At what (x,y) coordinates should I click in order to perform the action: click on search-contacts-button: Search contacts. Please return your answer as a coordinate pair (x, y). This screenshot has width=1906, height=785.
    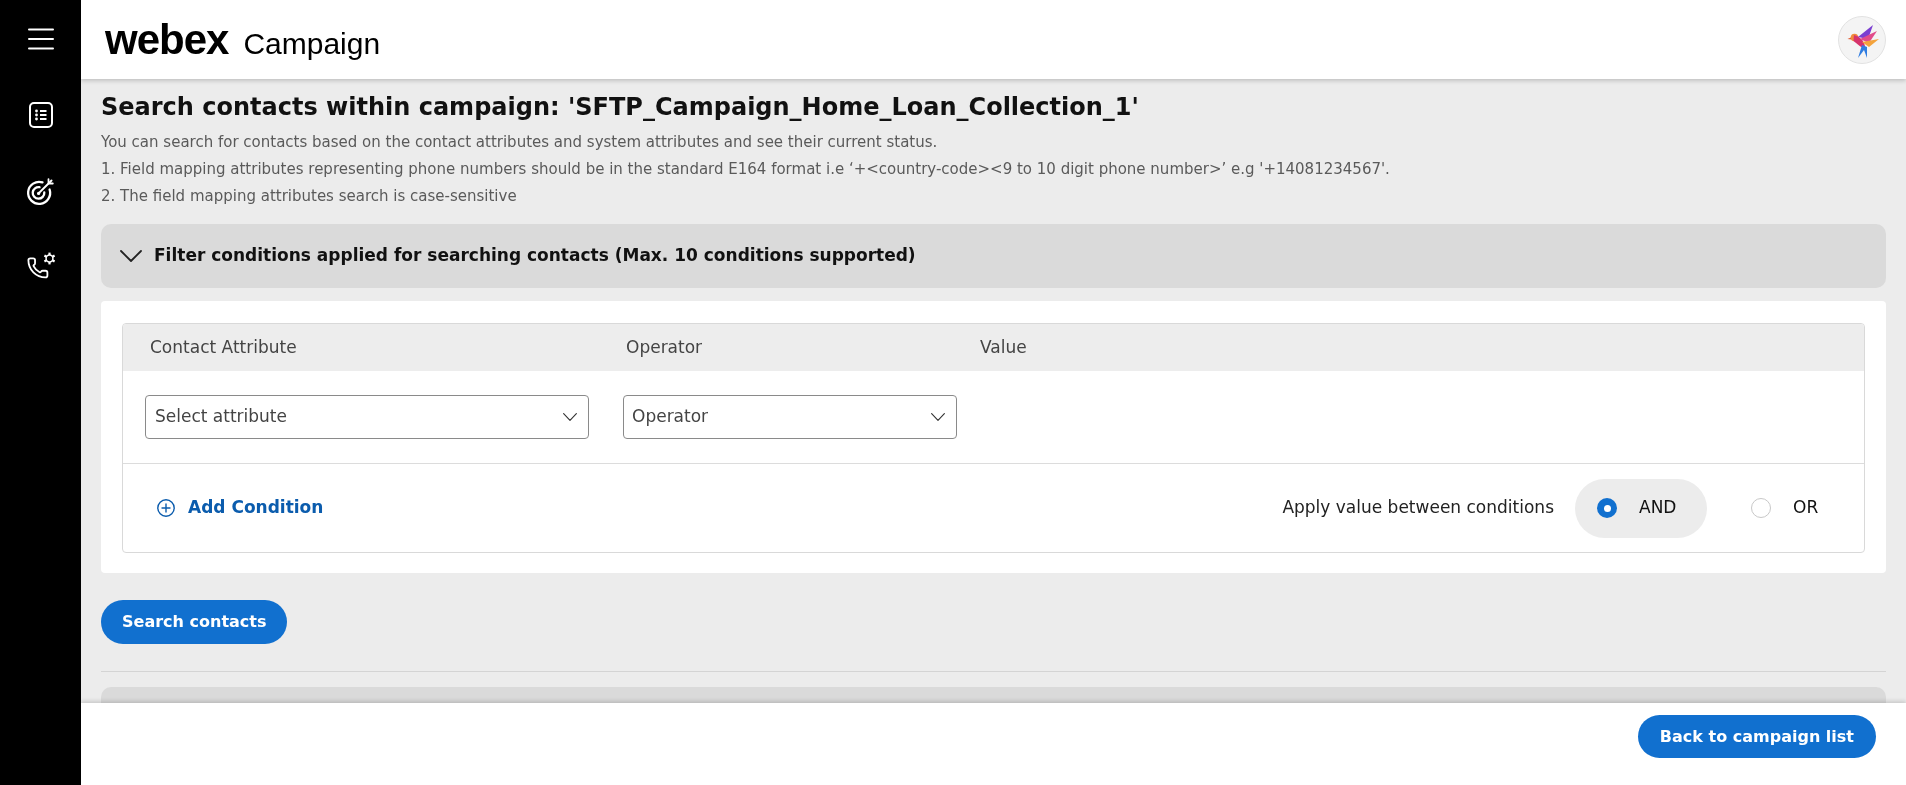
    Looking at the image, I should click on (194, 622).